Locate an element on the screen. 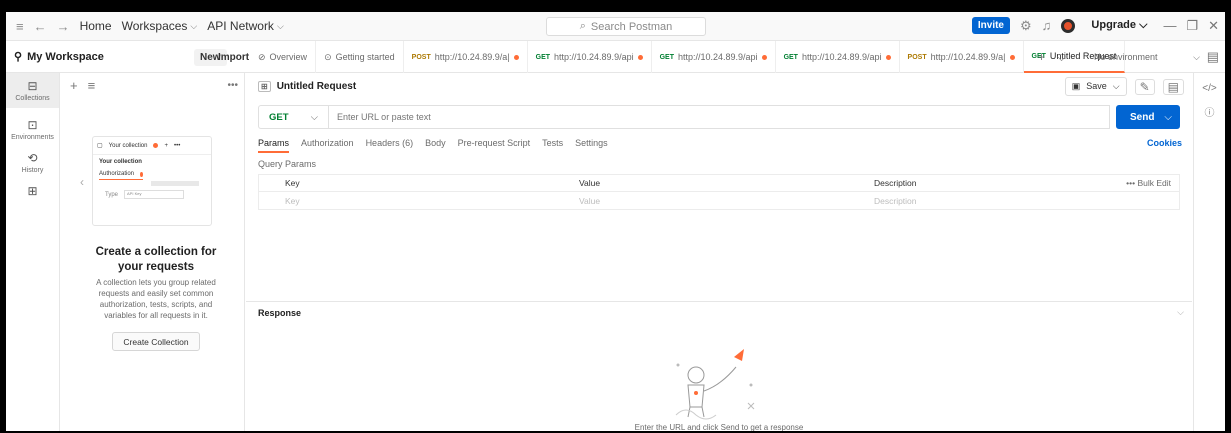 This screenshot has width=1231, height=433. table-row: Key Value Description is located at coordinates (719, 200).